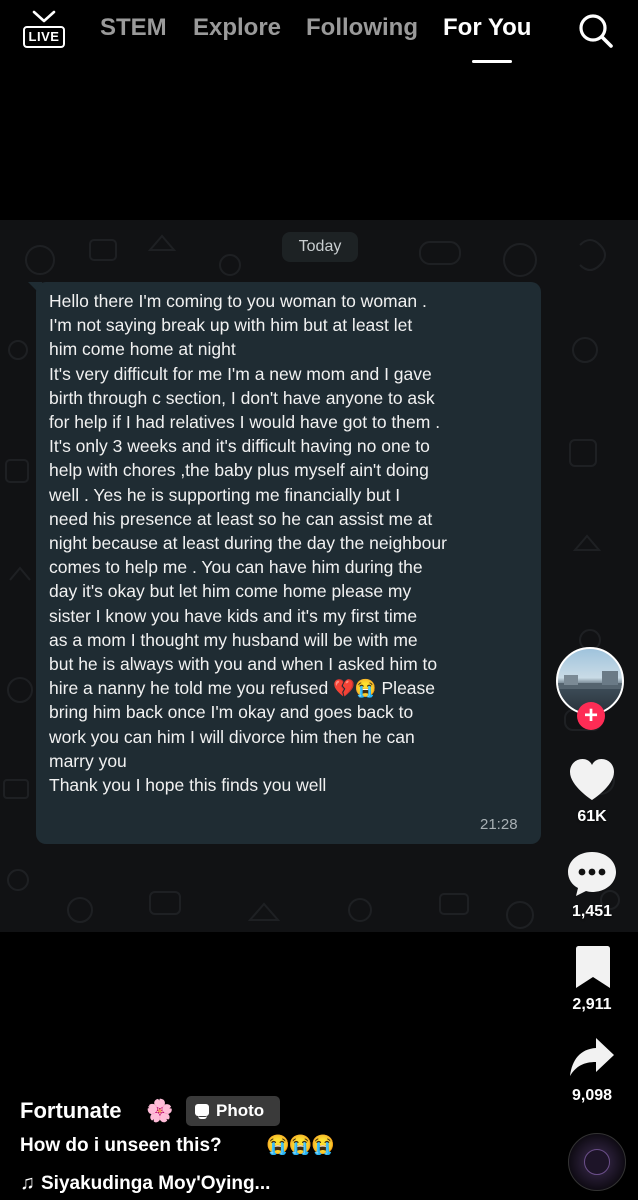  Describe the element at coordinates (592, 780) in the screenshot. I see `heart-icon` at that location.